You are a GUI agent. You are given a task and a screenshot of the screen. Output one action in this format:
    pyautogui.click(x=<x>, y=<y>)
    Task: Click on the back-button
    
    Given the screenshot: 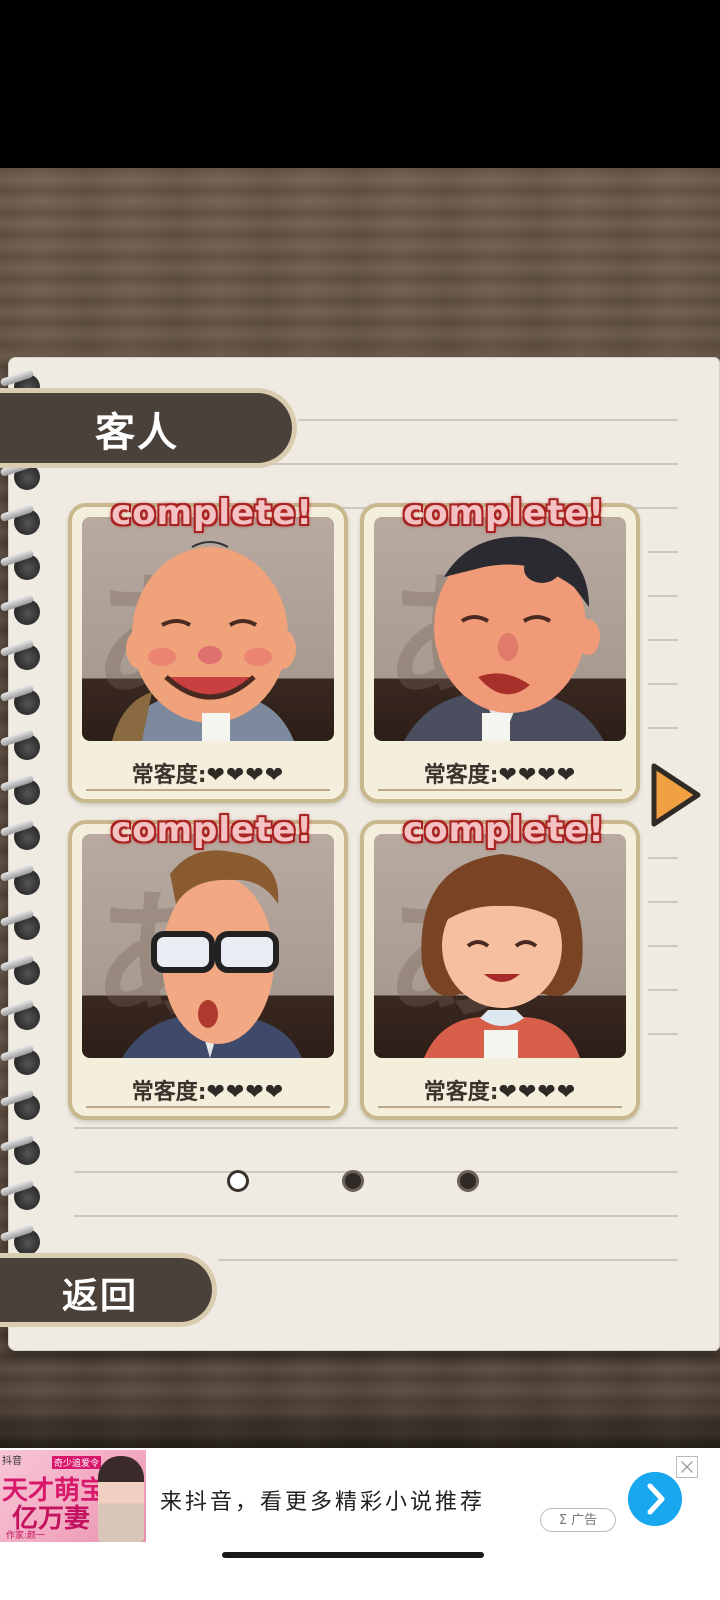 What is the action you would take?
    pyautogui.click(x=108, y=1290)
    